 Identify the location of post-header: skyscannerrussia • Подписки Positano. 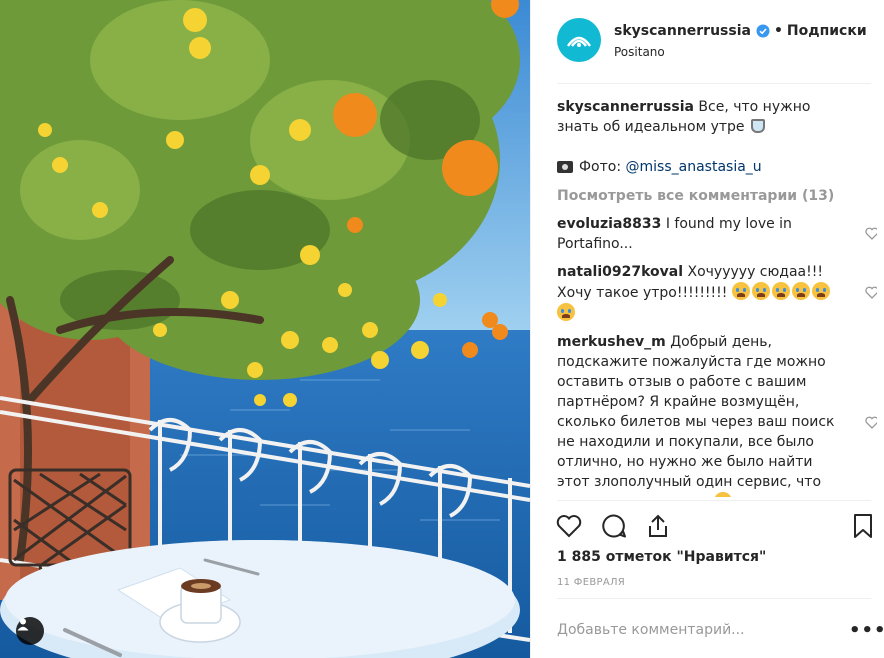
(707, 41).